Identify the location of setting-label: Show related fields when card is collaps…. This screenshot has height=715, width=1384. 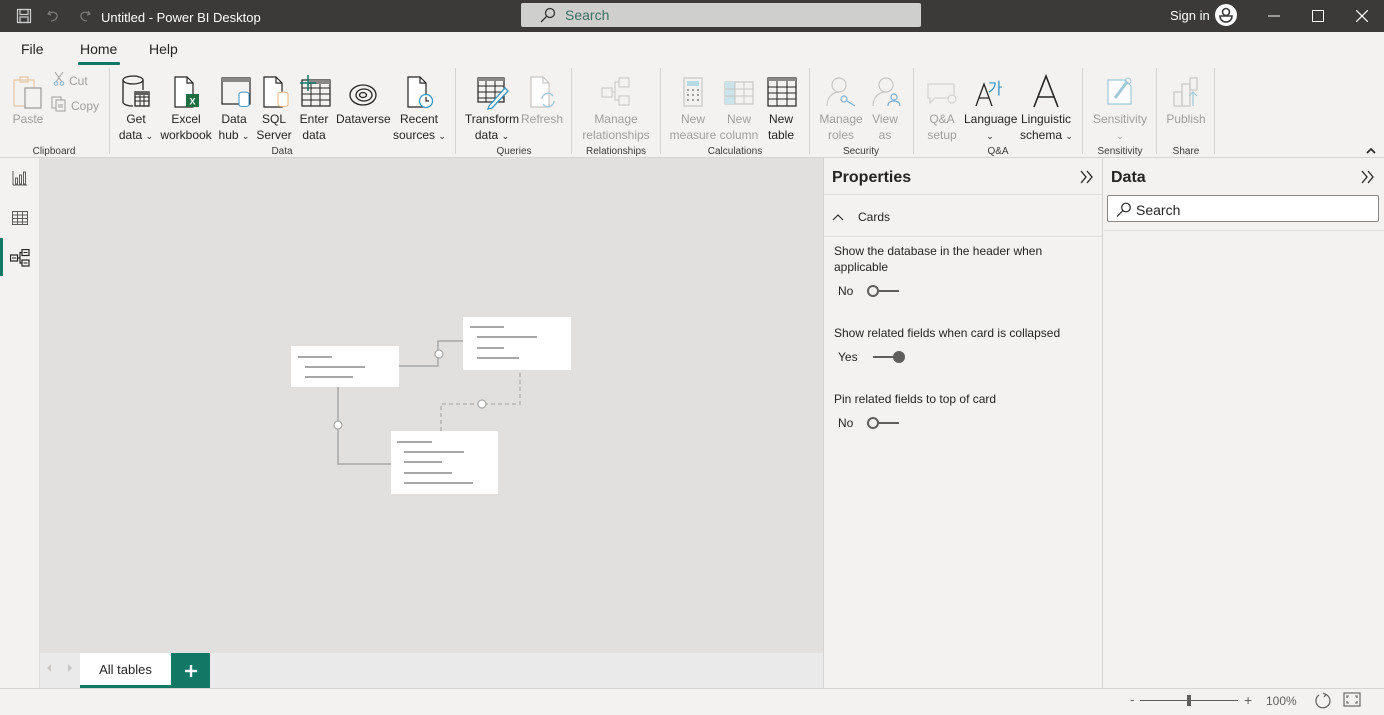
(947, 333).